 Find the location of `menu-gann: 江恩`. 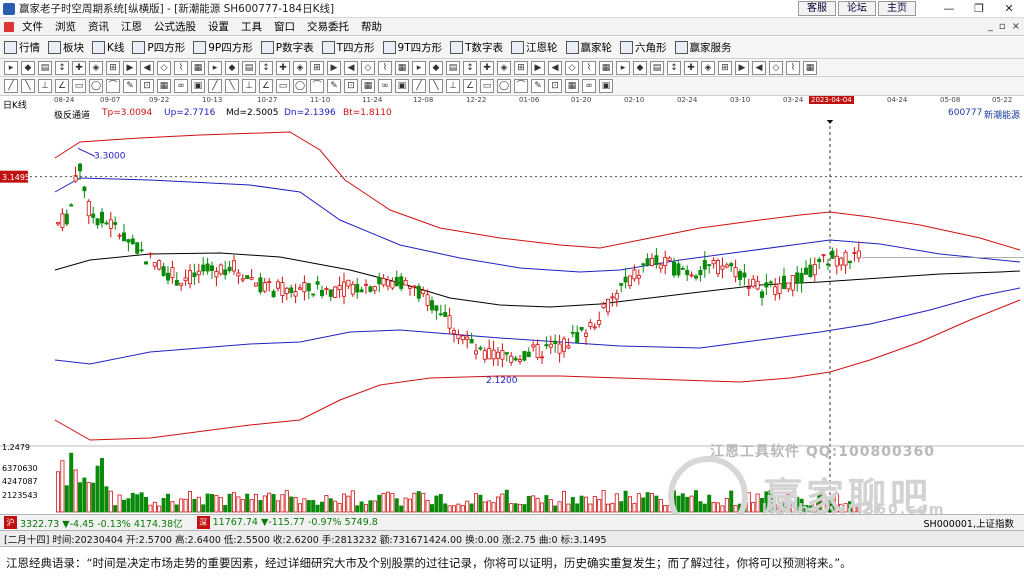

menu-gann: 江恩 is located at coordinates (131, 26).